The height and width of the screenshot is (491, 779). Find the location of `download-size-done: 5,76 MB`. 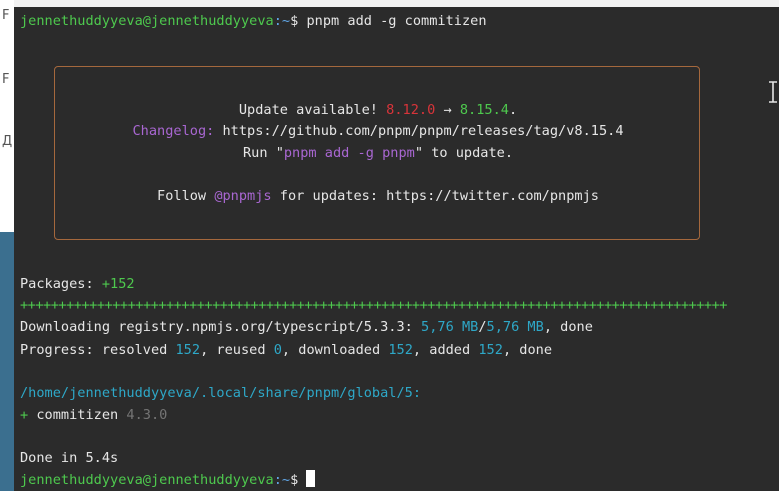

download-size-done: 5,76 MB is located at coordinates (450, 327).